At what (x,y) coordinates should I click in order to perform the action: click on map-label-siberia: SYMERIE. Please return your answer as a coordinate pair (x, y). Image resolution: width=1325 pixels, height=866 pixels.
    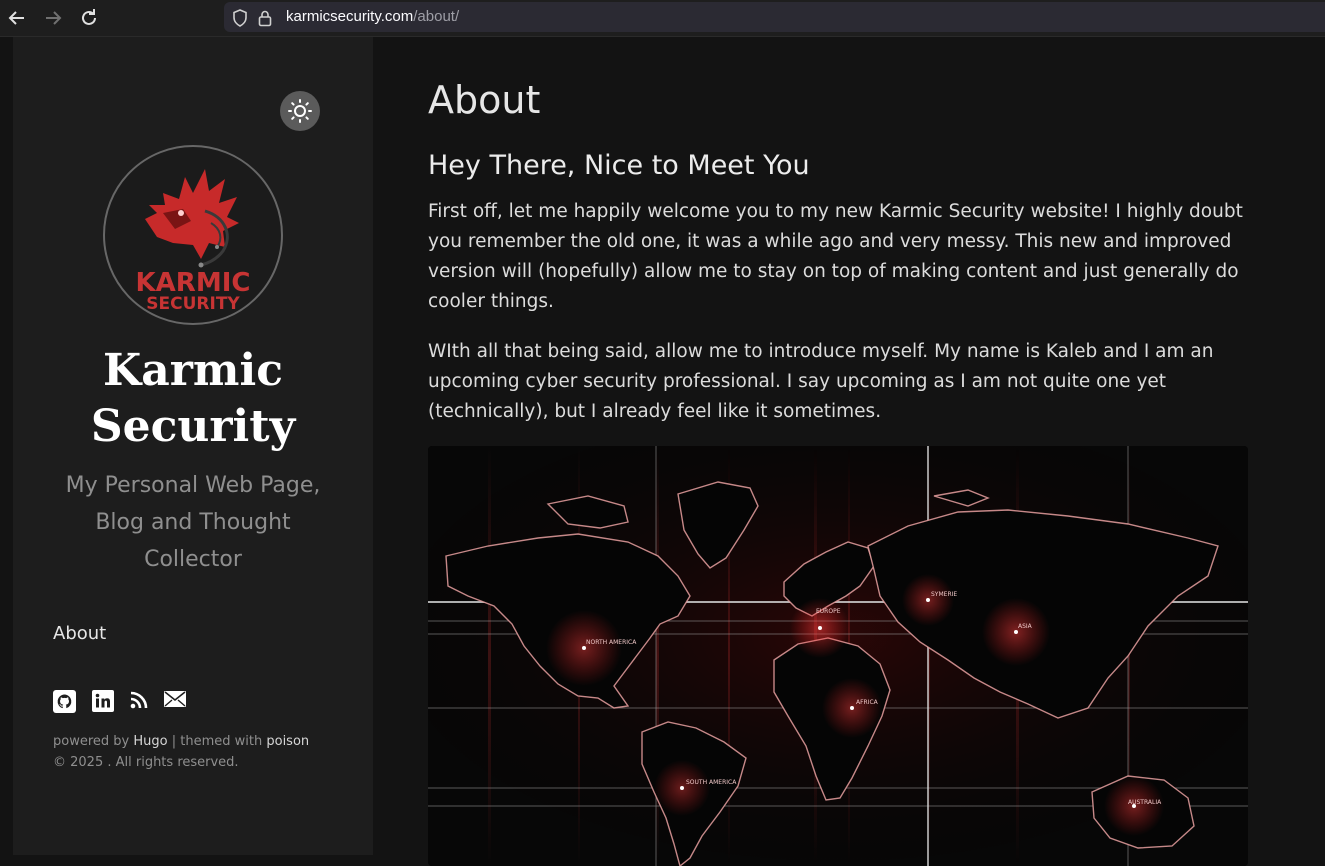
    Looking at the image, I should click on (944, 594).